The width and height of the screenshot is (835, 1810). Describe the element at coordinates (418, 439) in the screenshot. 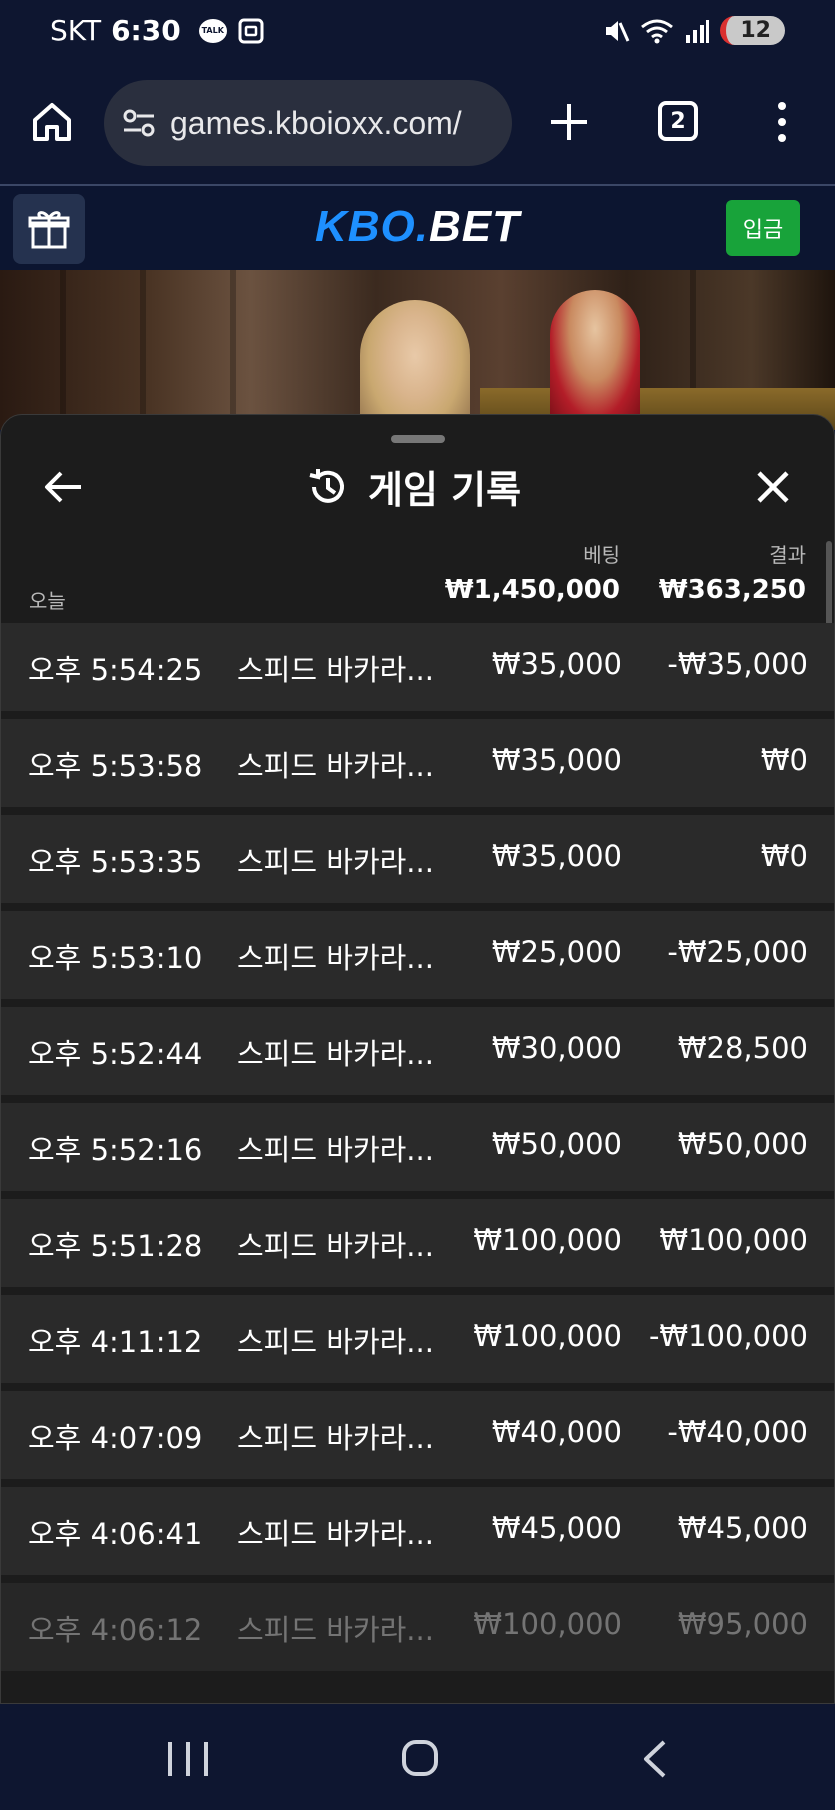

I see `drag-handle` at that location.